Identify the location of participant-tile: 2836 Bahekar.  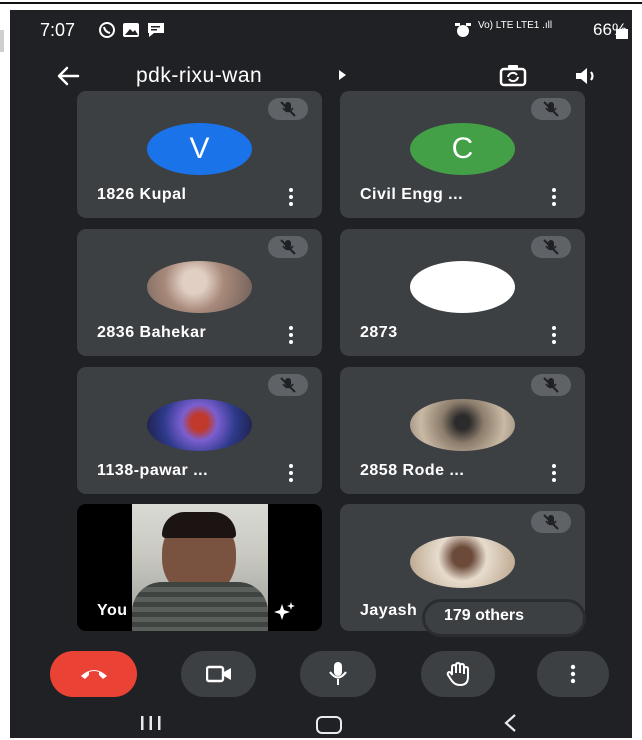
(199, 292).